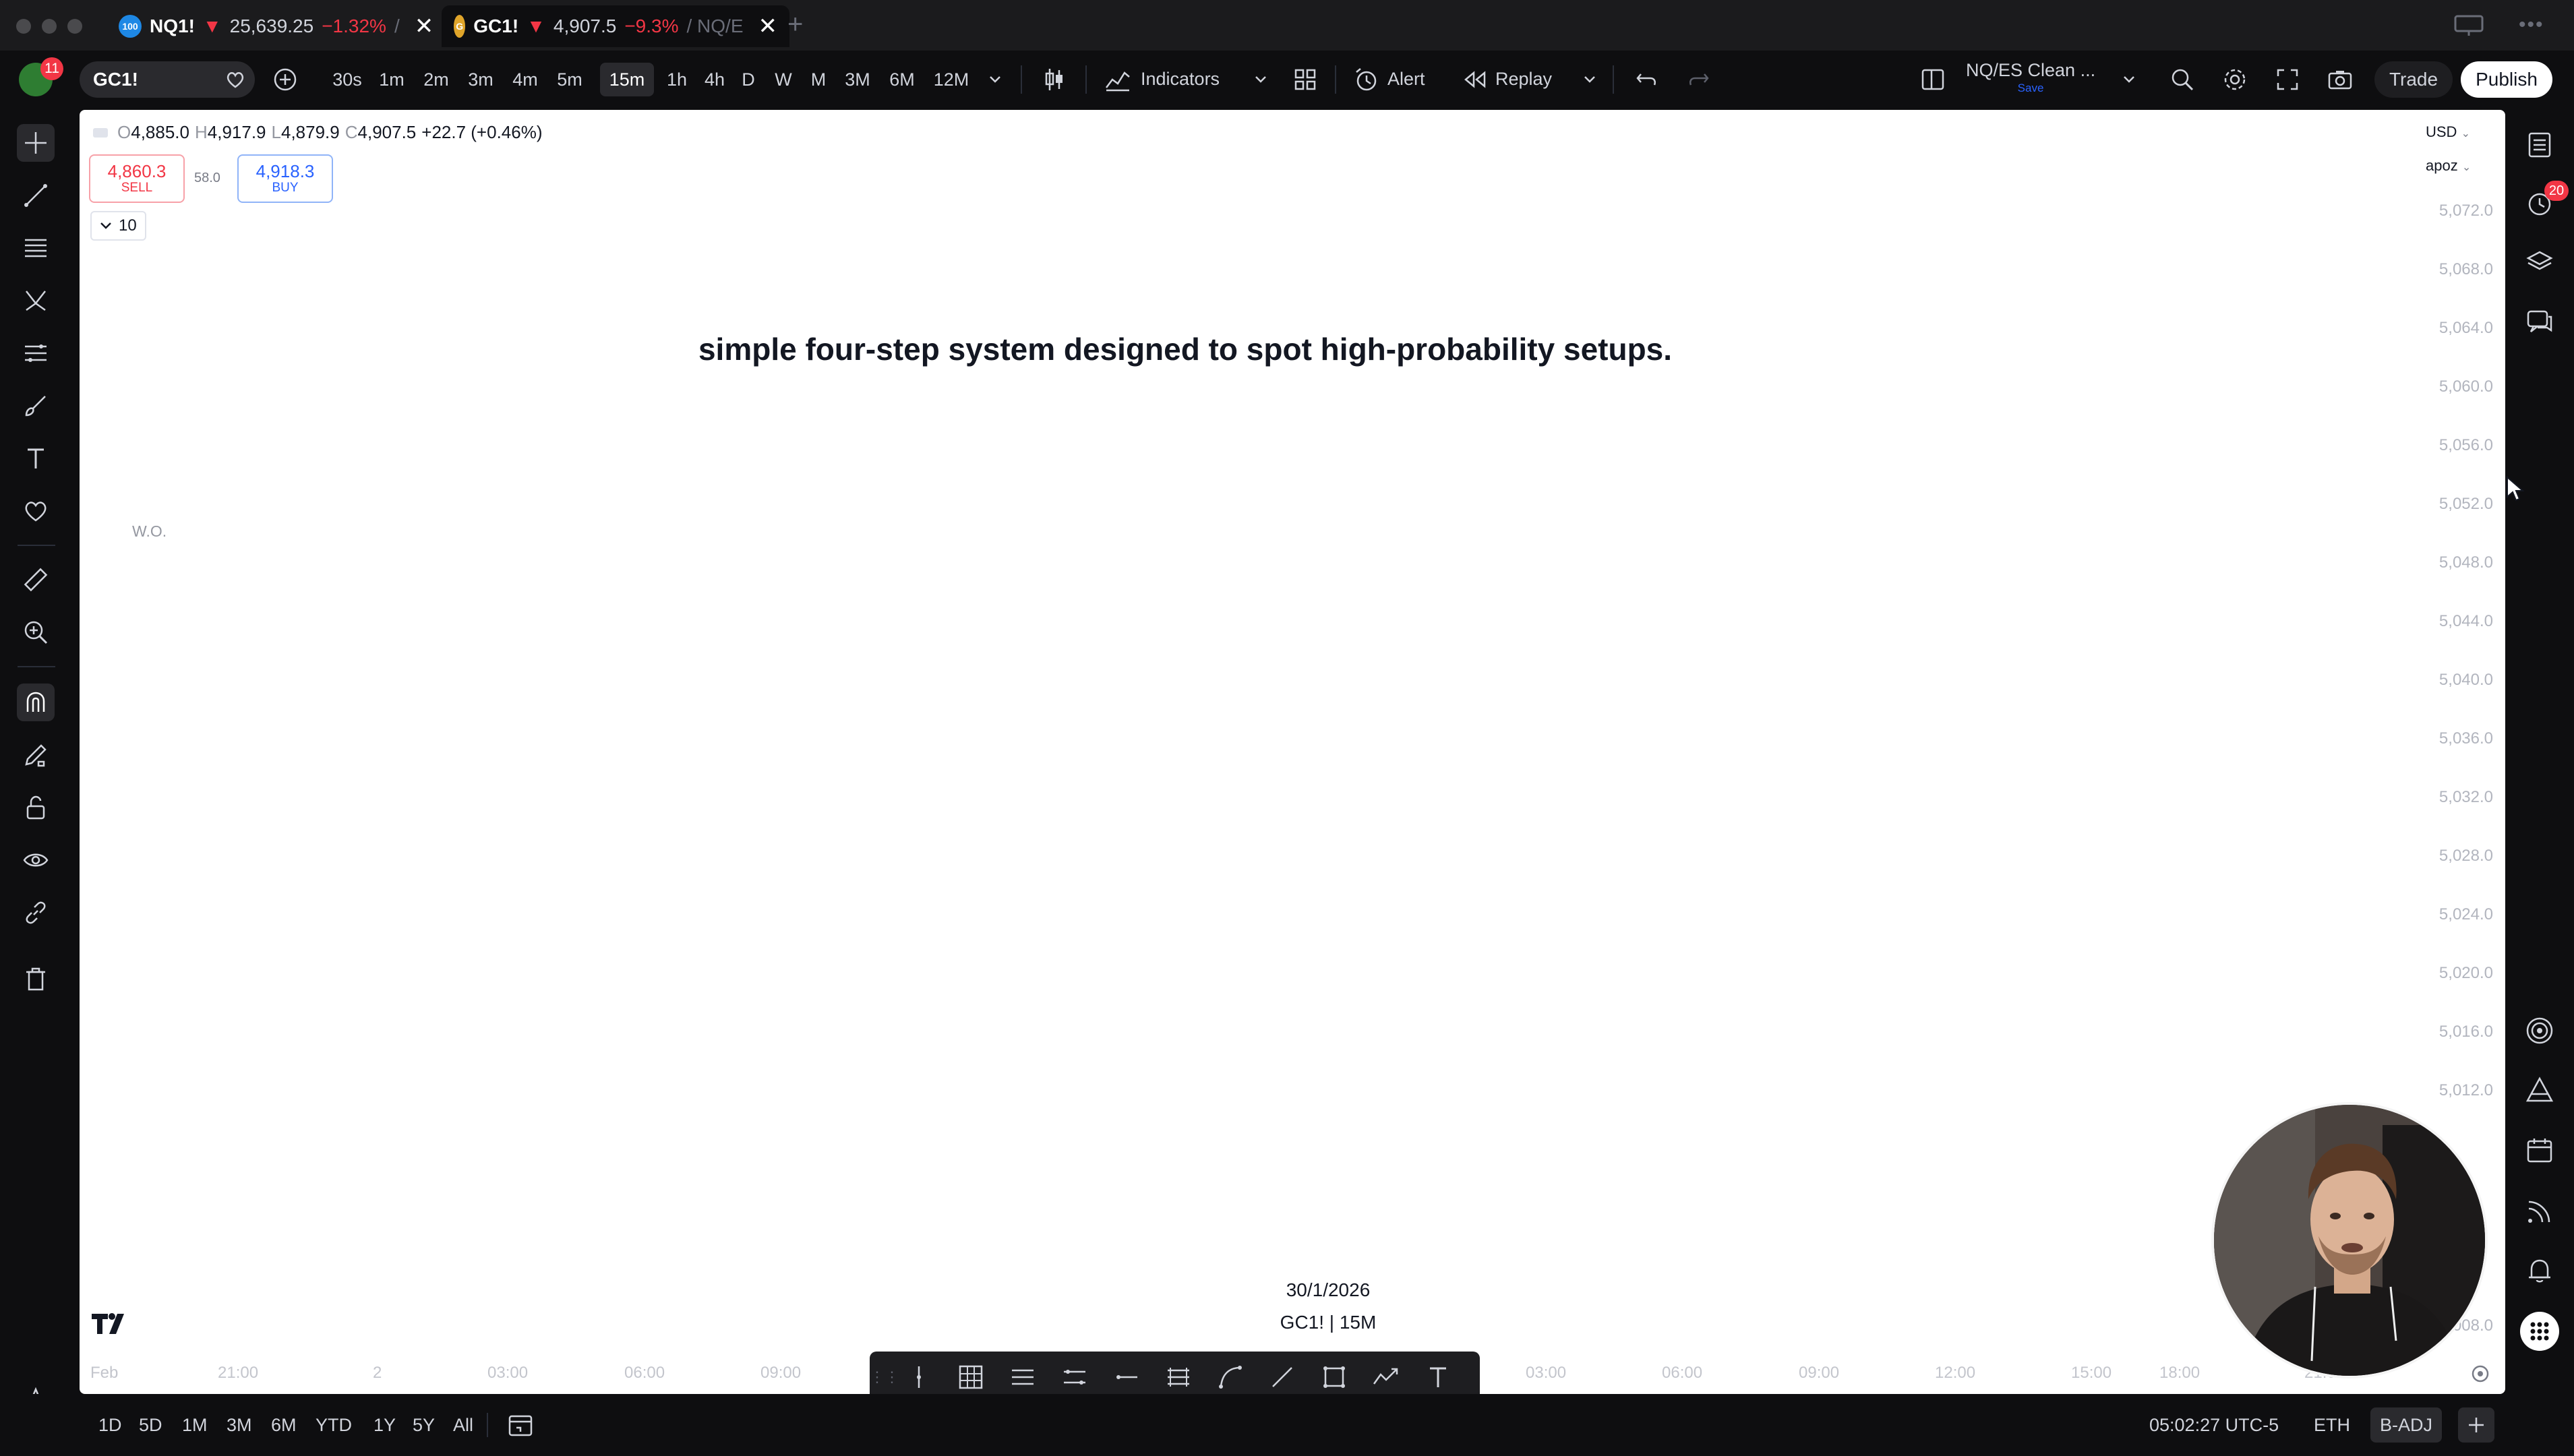 This screenshot has width=2574, height=1456. I want to click on interval-30s: 30s, so click(347, 79).